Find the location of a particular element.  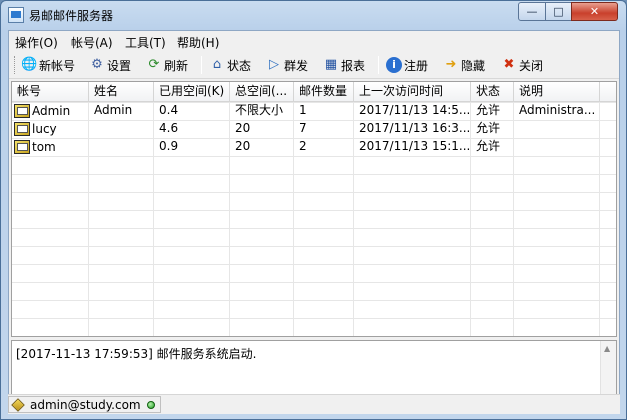

column-header-used-space: 已用空间(K) is located at coordinates (192, 92).